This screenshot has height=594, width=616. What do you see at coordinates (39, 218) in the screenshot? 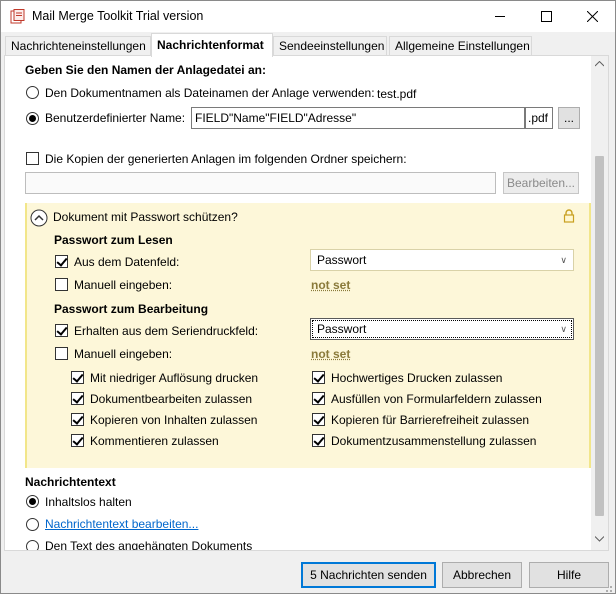
I see `collapse-chevron-up-icon` at bounding box center [39, 218].